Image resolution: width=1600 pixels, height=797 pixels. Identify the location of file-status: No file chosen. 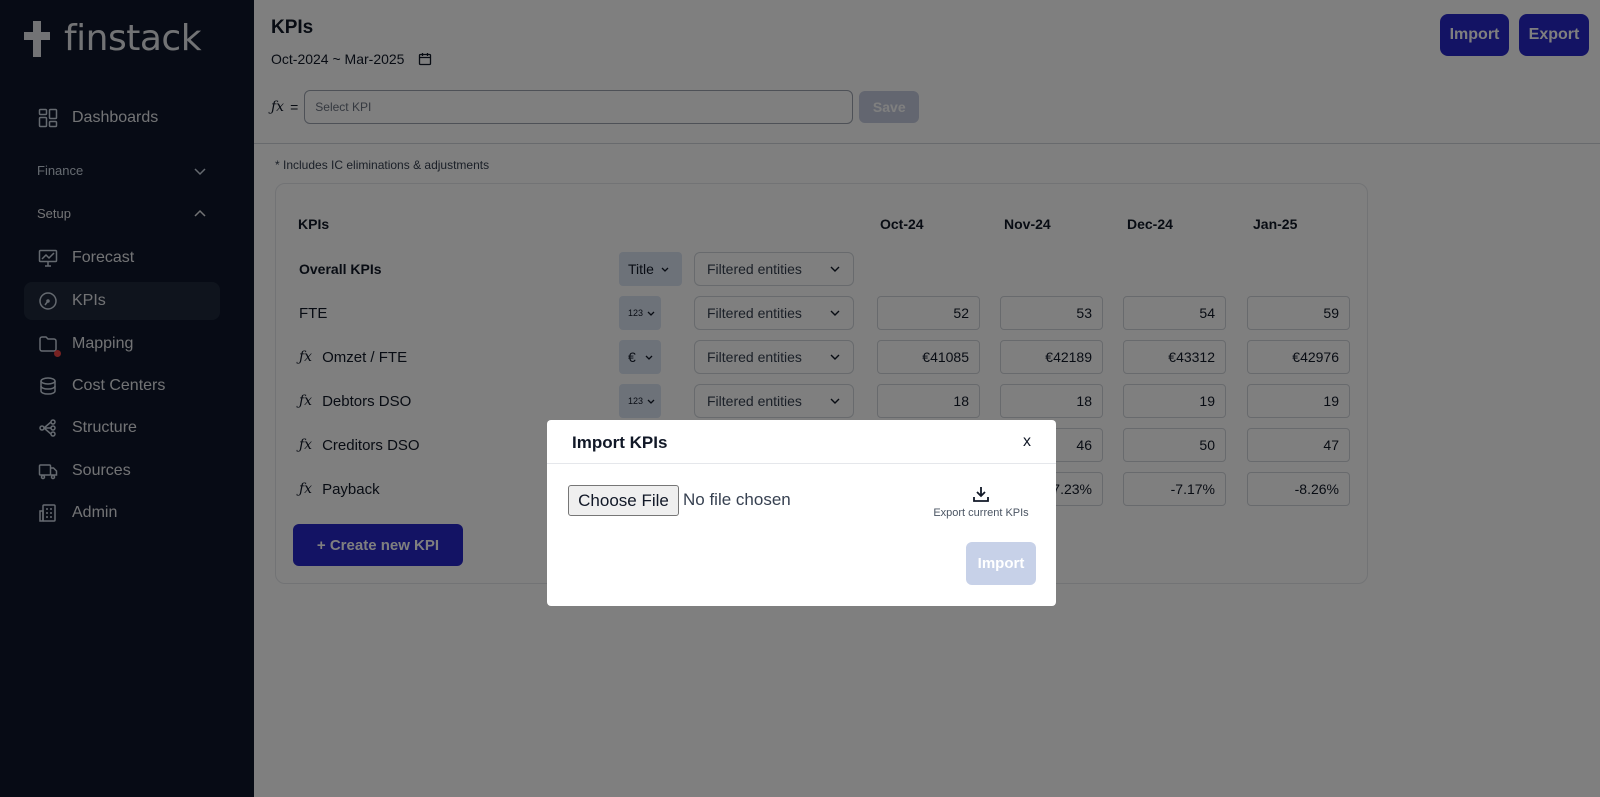
(737, 499).